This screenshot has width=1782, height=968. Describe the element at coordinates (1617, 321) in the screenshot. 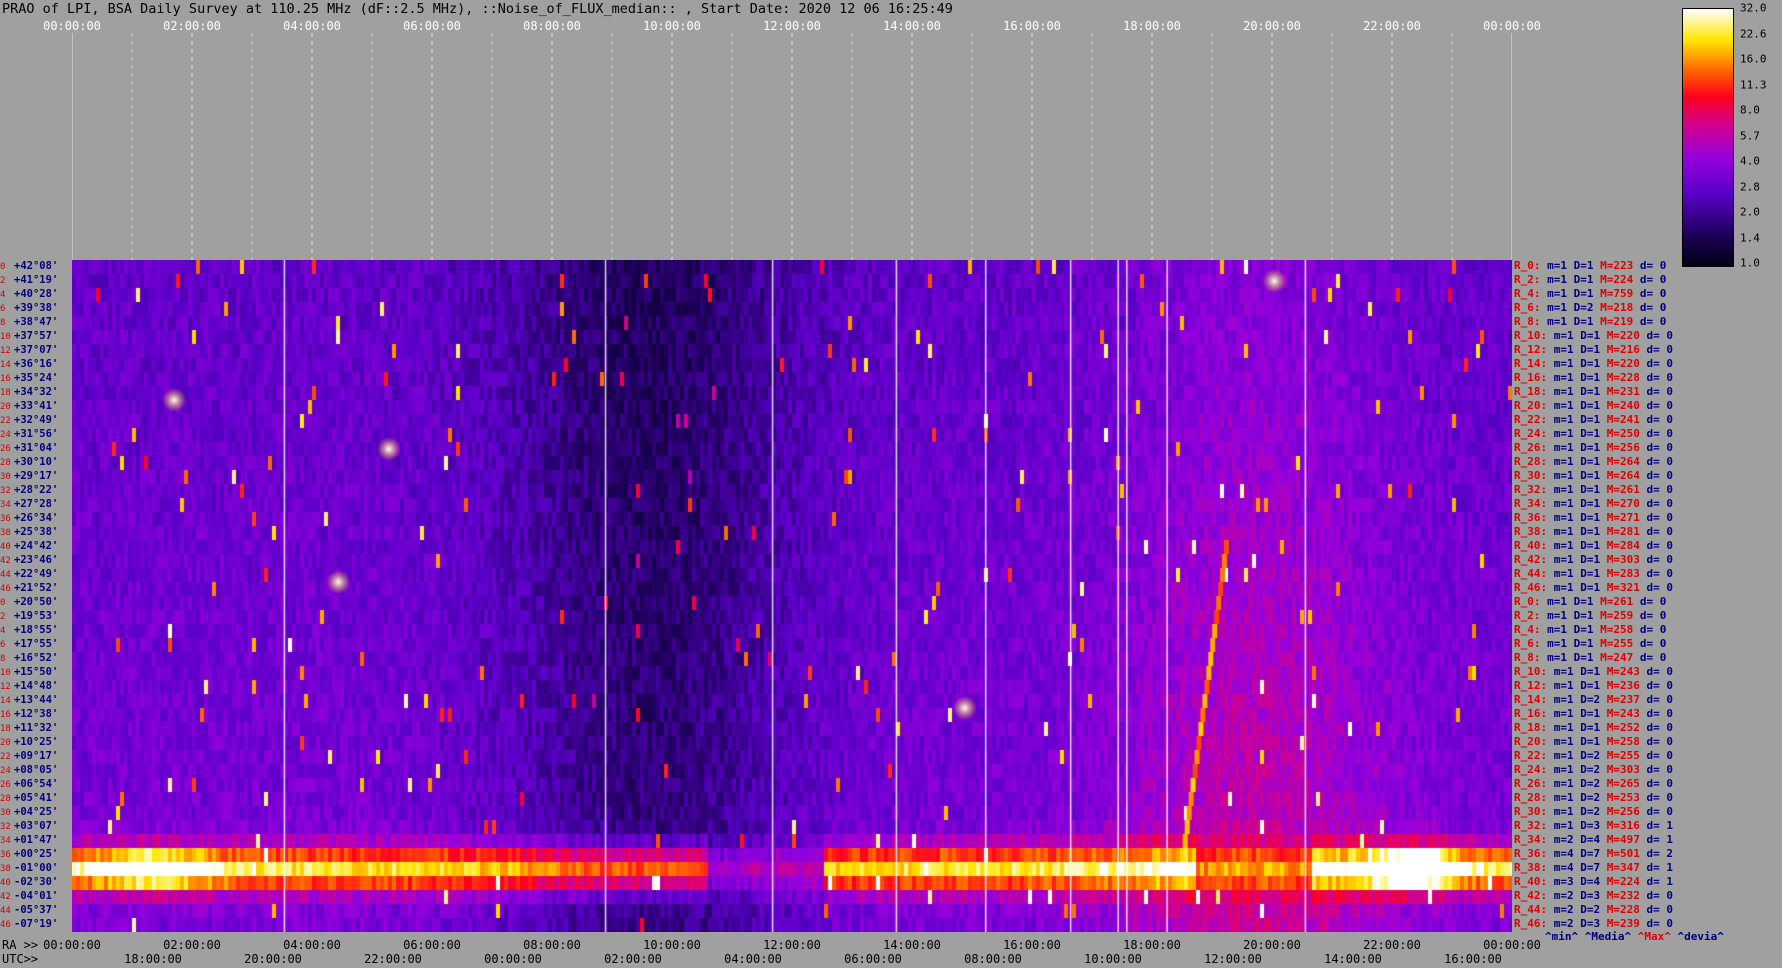

I see `stat-m: M=219` at that location.